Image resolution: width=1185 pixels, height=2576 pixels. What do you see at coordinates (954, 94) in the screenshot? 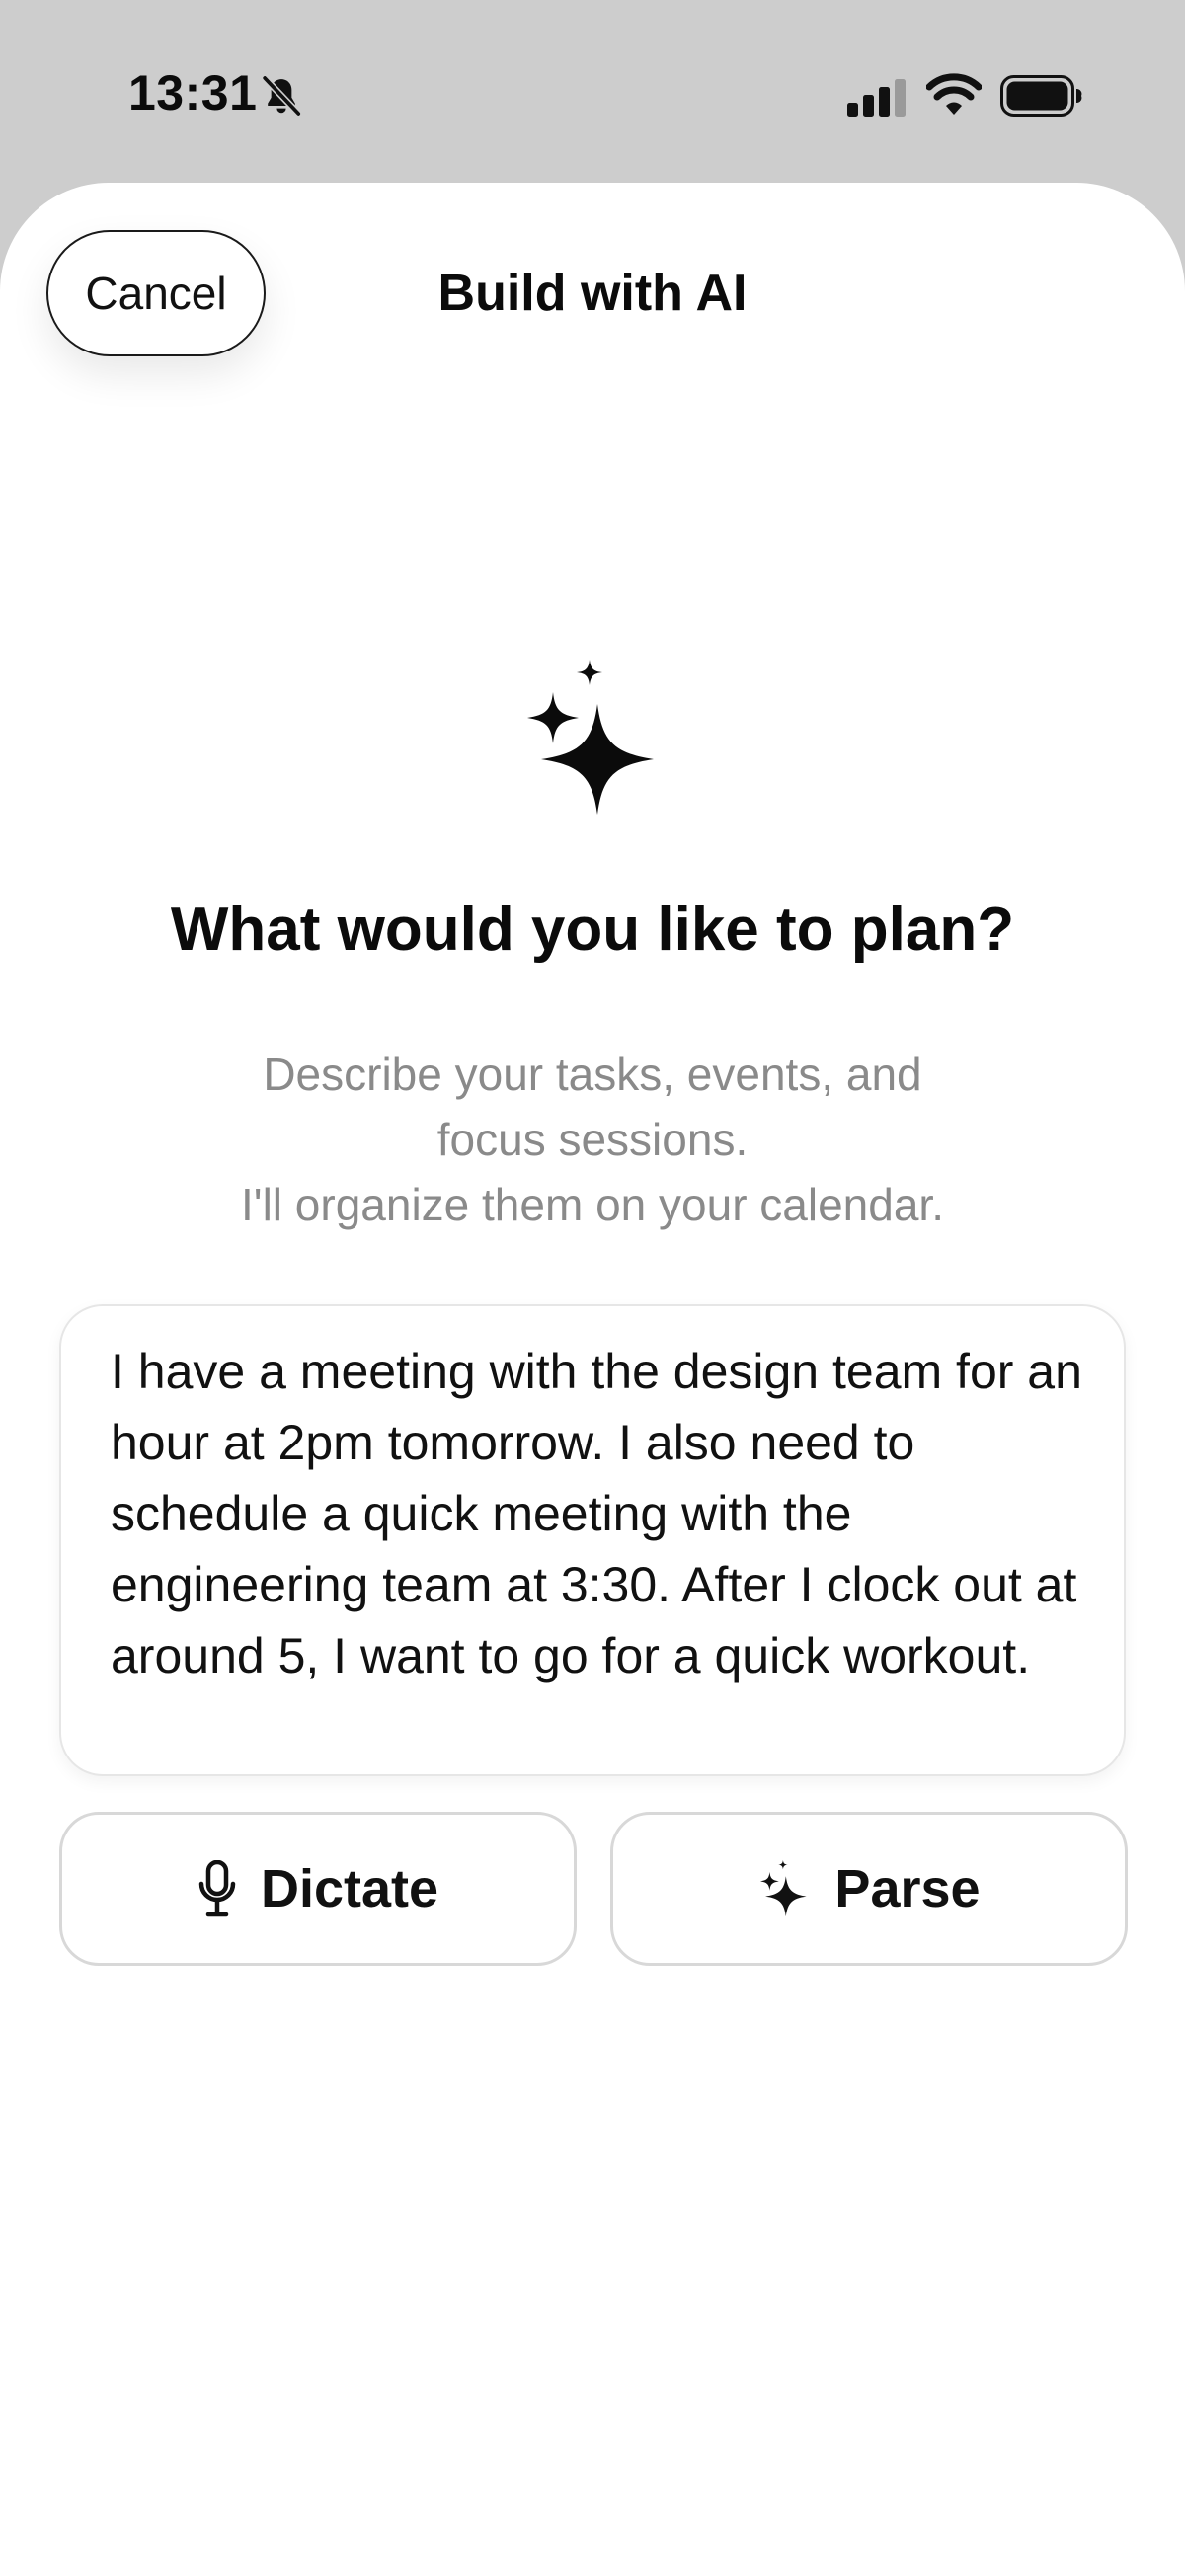
I see `wifi-icon` at bounding box center [954, 94].